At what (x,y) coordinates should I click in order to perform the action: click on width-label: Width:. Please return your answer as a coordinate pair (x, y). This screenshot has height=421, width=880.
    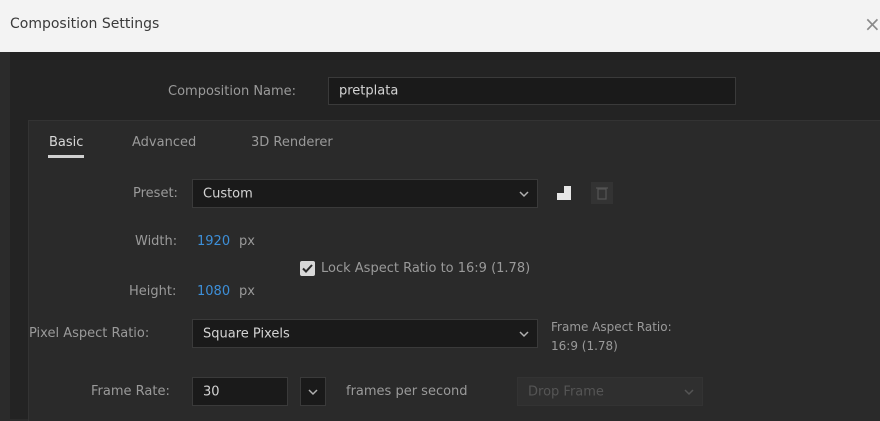
    Looking at the image, I should click on (156, 241).